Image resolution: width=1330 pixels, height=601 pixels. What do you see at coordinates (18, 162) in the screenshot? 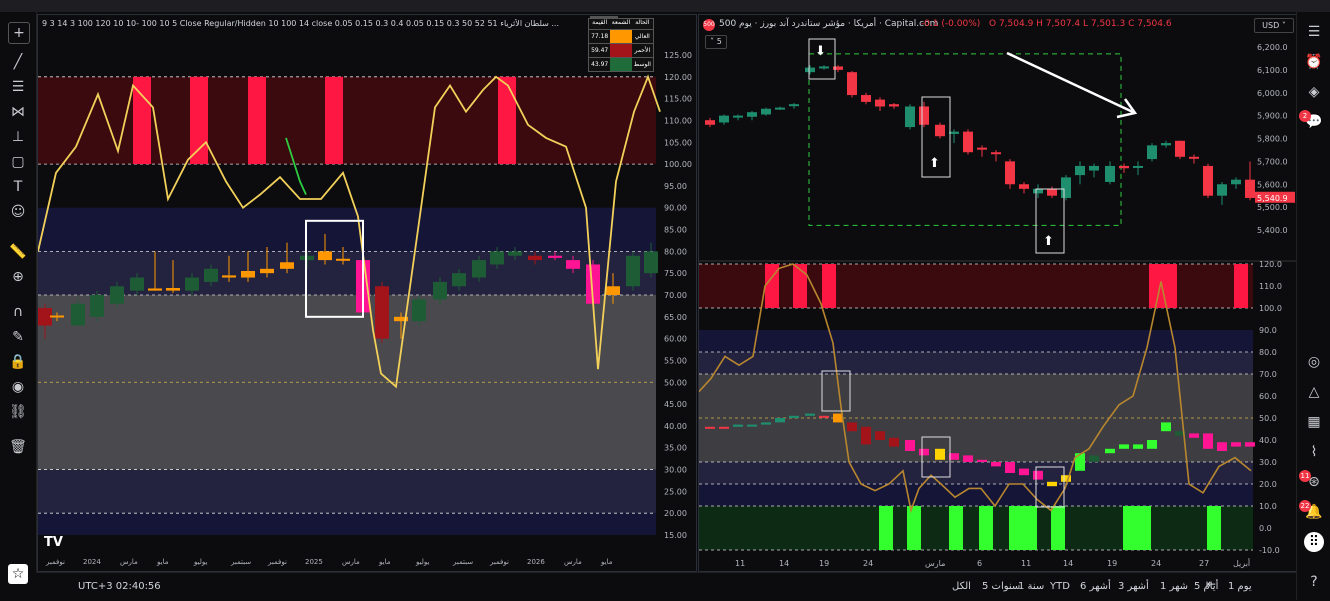
I see `shape-icon: ▢` at bounding box center [18, 162].